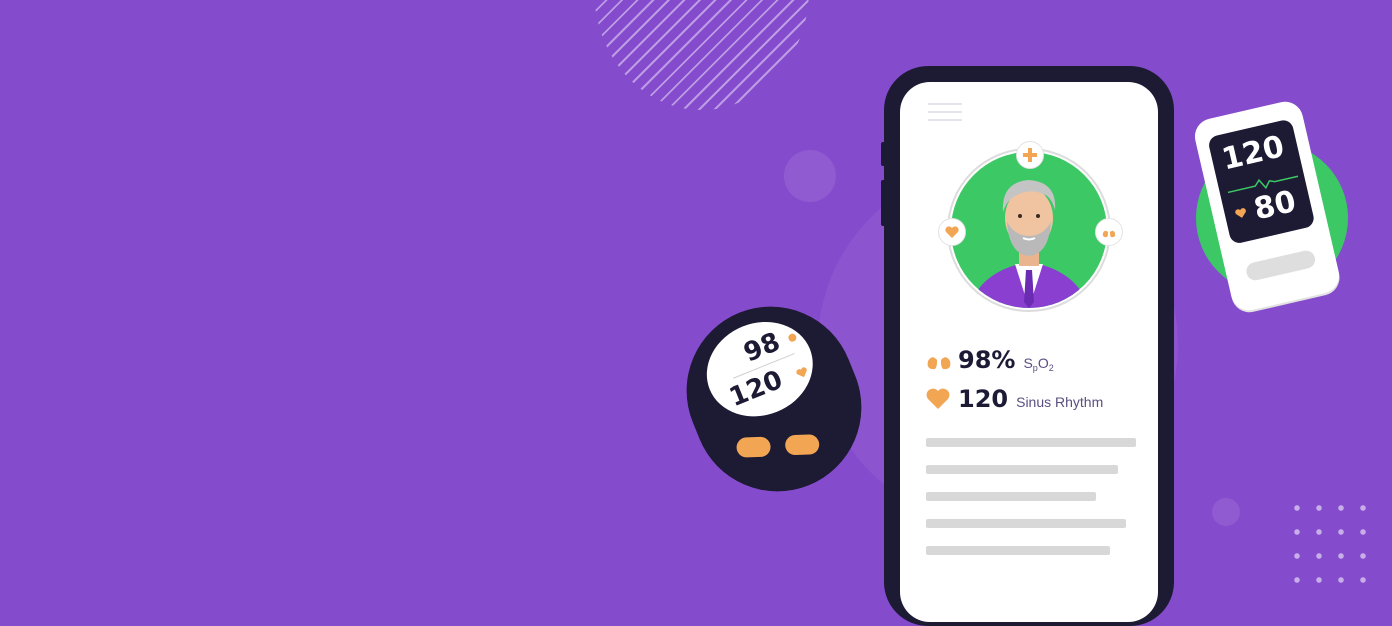 The image size is (1392, 626). What do you see at coordinates (945, 115) in the screenshot?
I see `menu-icon` at bounding box center [945, 115].